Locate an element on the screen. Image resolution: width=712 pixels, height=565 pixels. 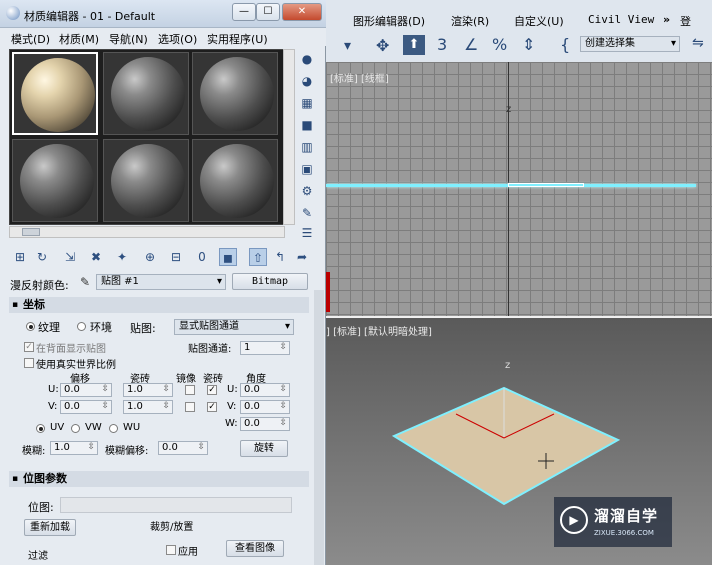
get-material-icon: ⊞ is located at coordinates (20, 257).